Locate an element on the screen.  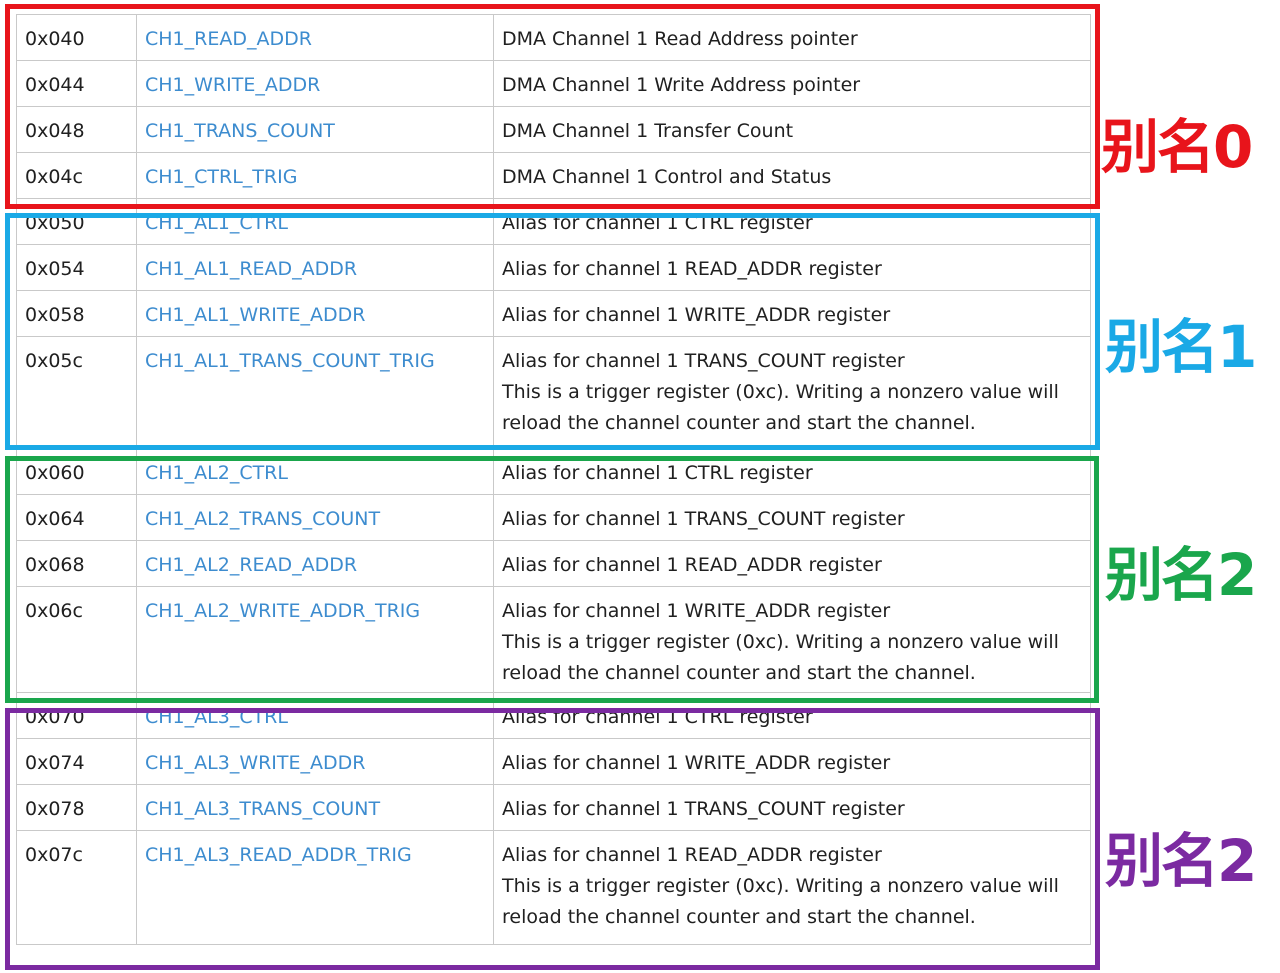
alias-3-label: 别名2 is located at coordinates (1181, 861).